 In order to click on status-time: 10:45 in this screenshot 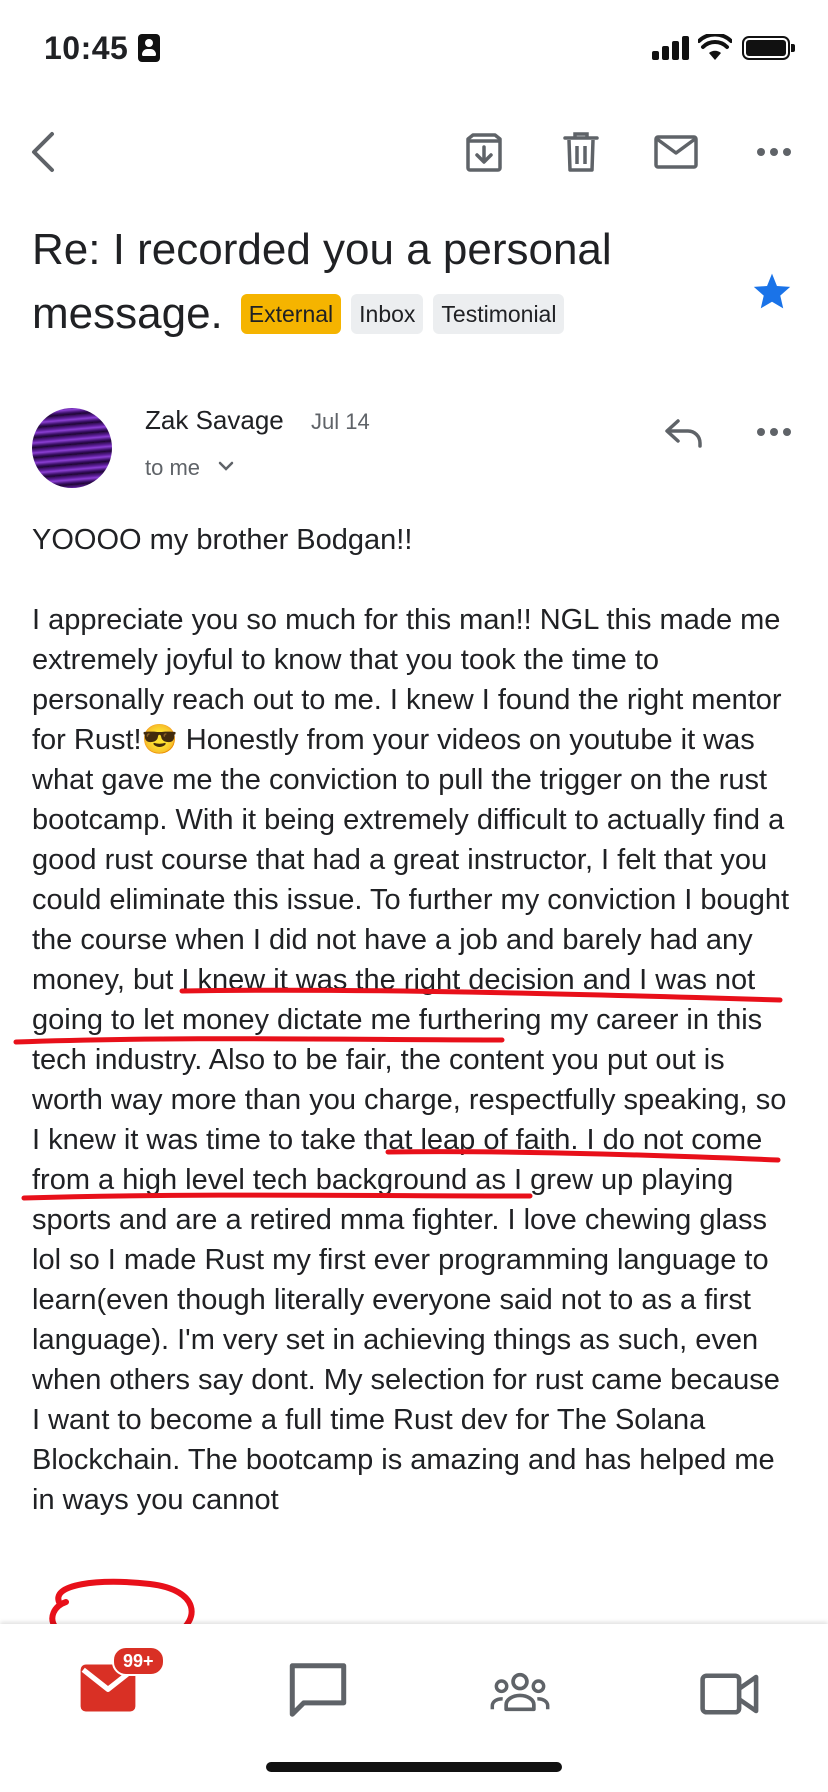, I will do `click(86, 48)`.